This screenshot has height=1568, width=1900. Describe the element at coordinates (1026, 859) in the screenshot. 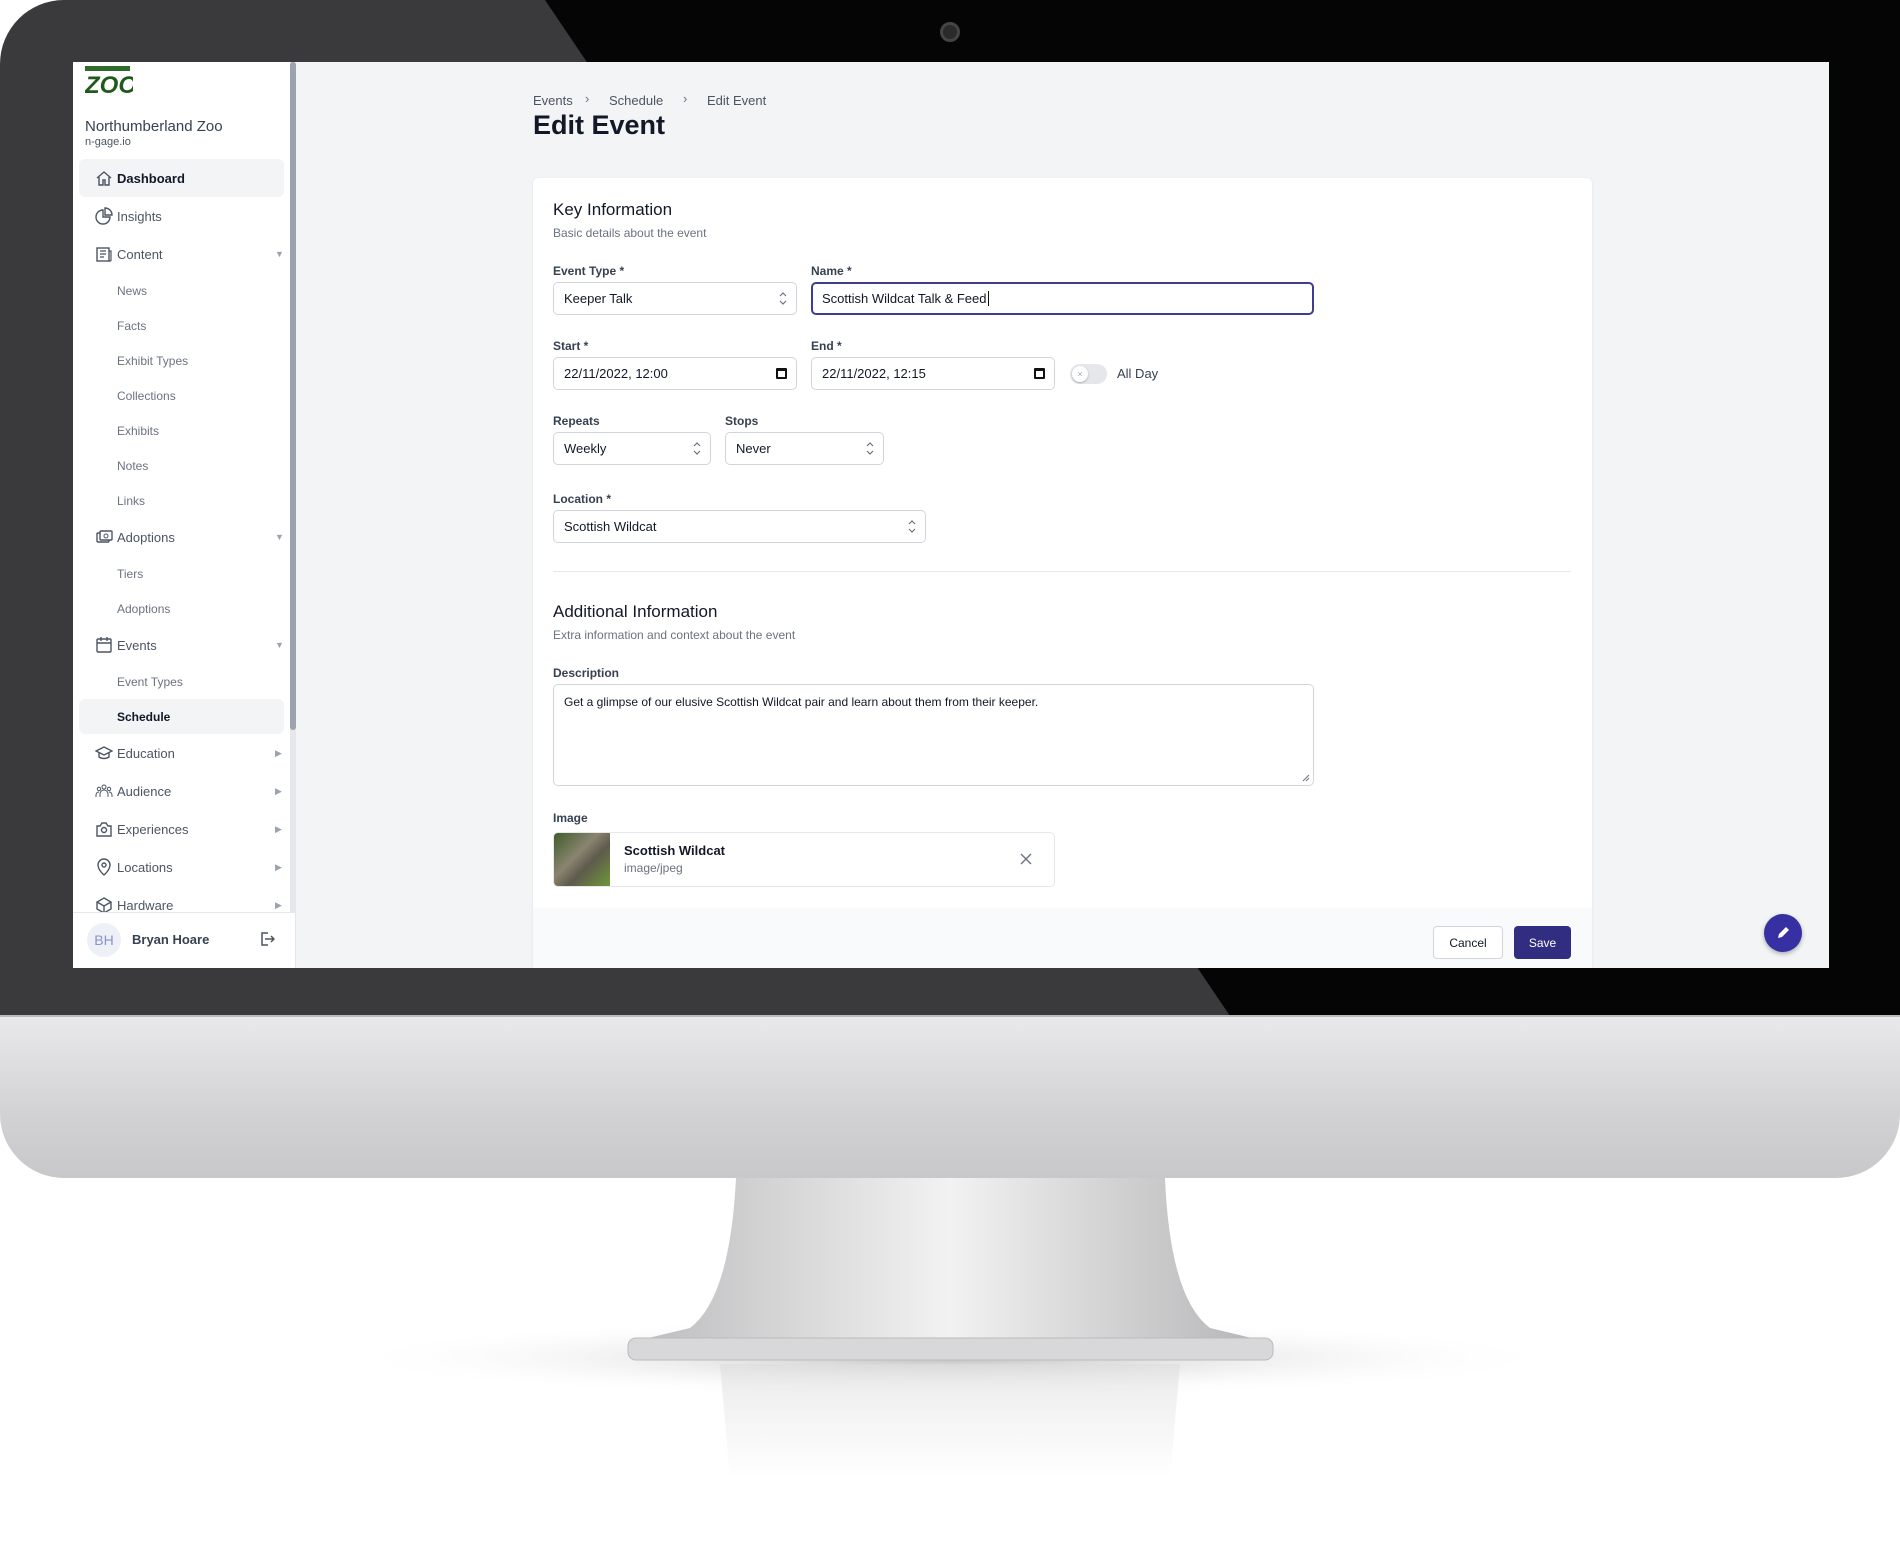

I see `remove-image-icon` at that location.